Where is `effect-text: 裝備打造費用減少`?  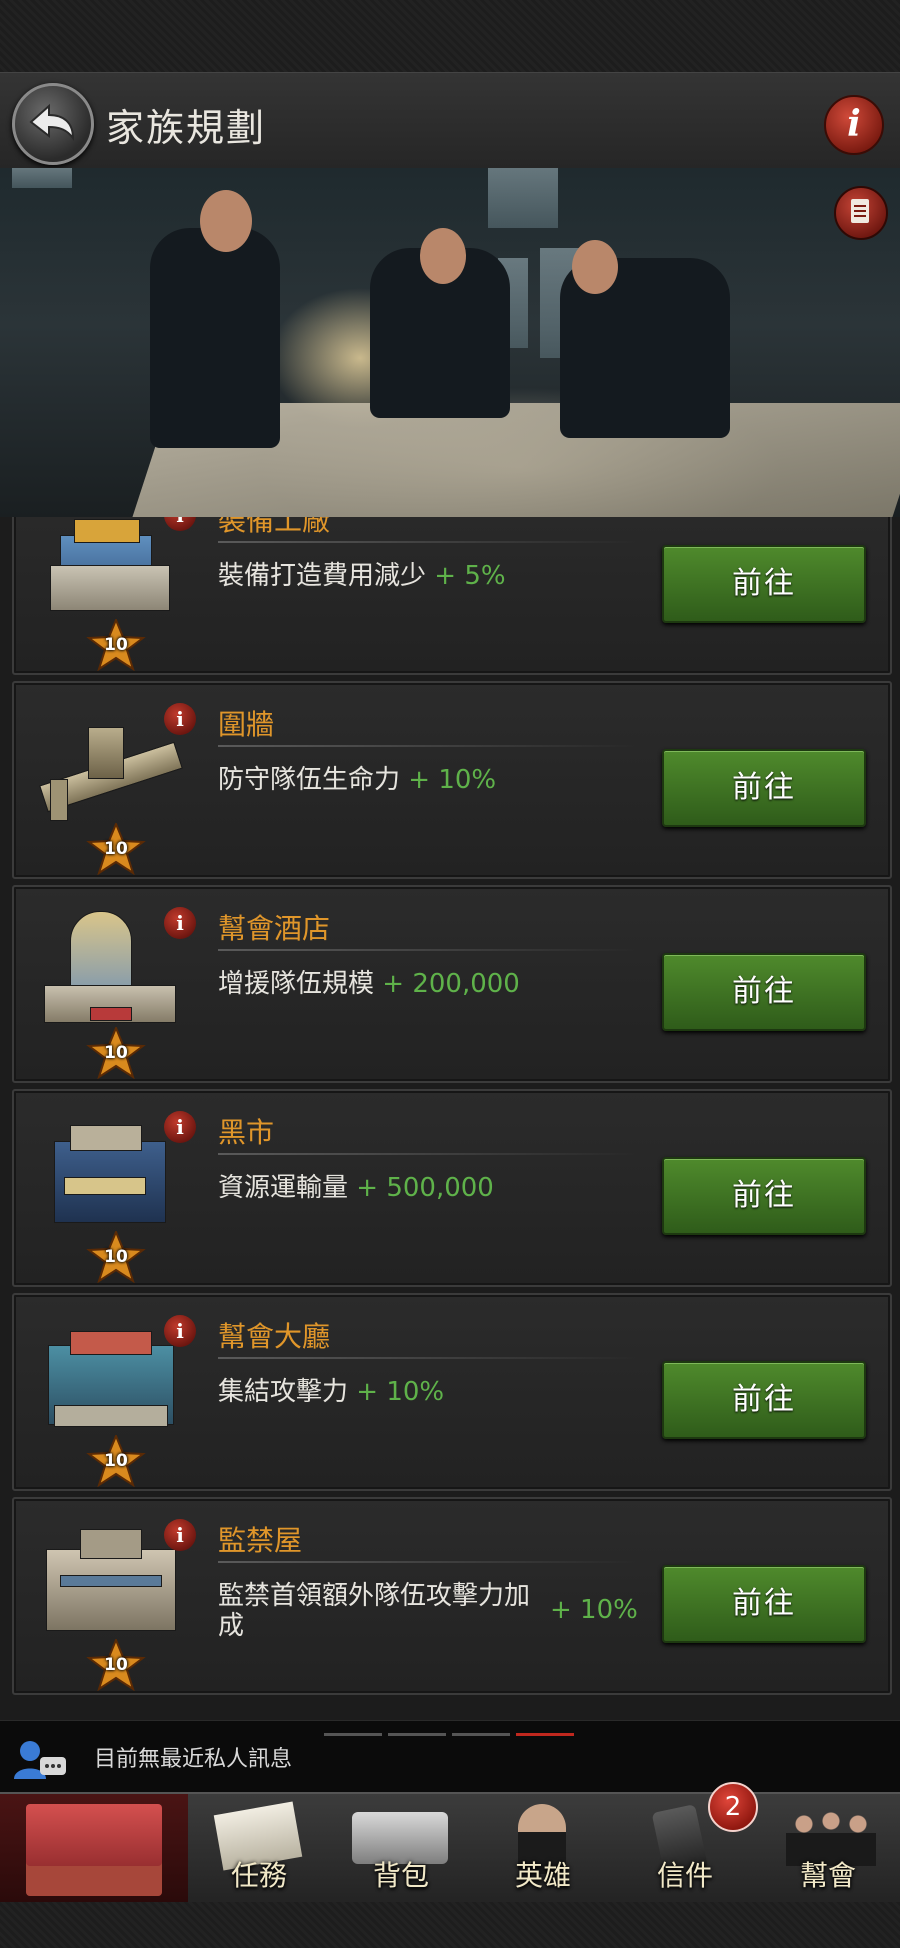 effect-text: 裝備打造費用減少 is located at coordinates (322, 576).